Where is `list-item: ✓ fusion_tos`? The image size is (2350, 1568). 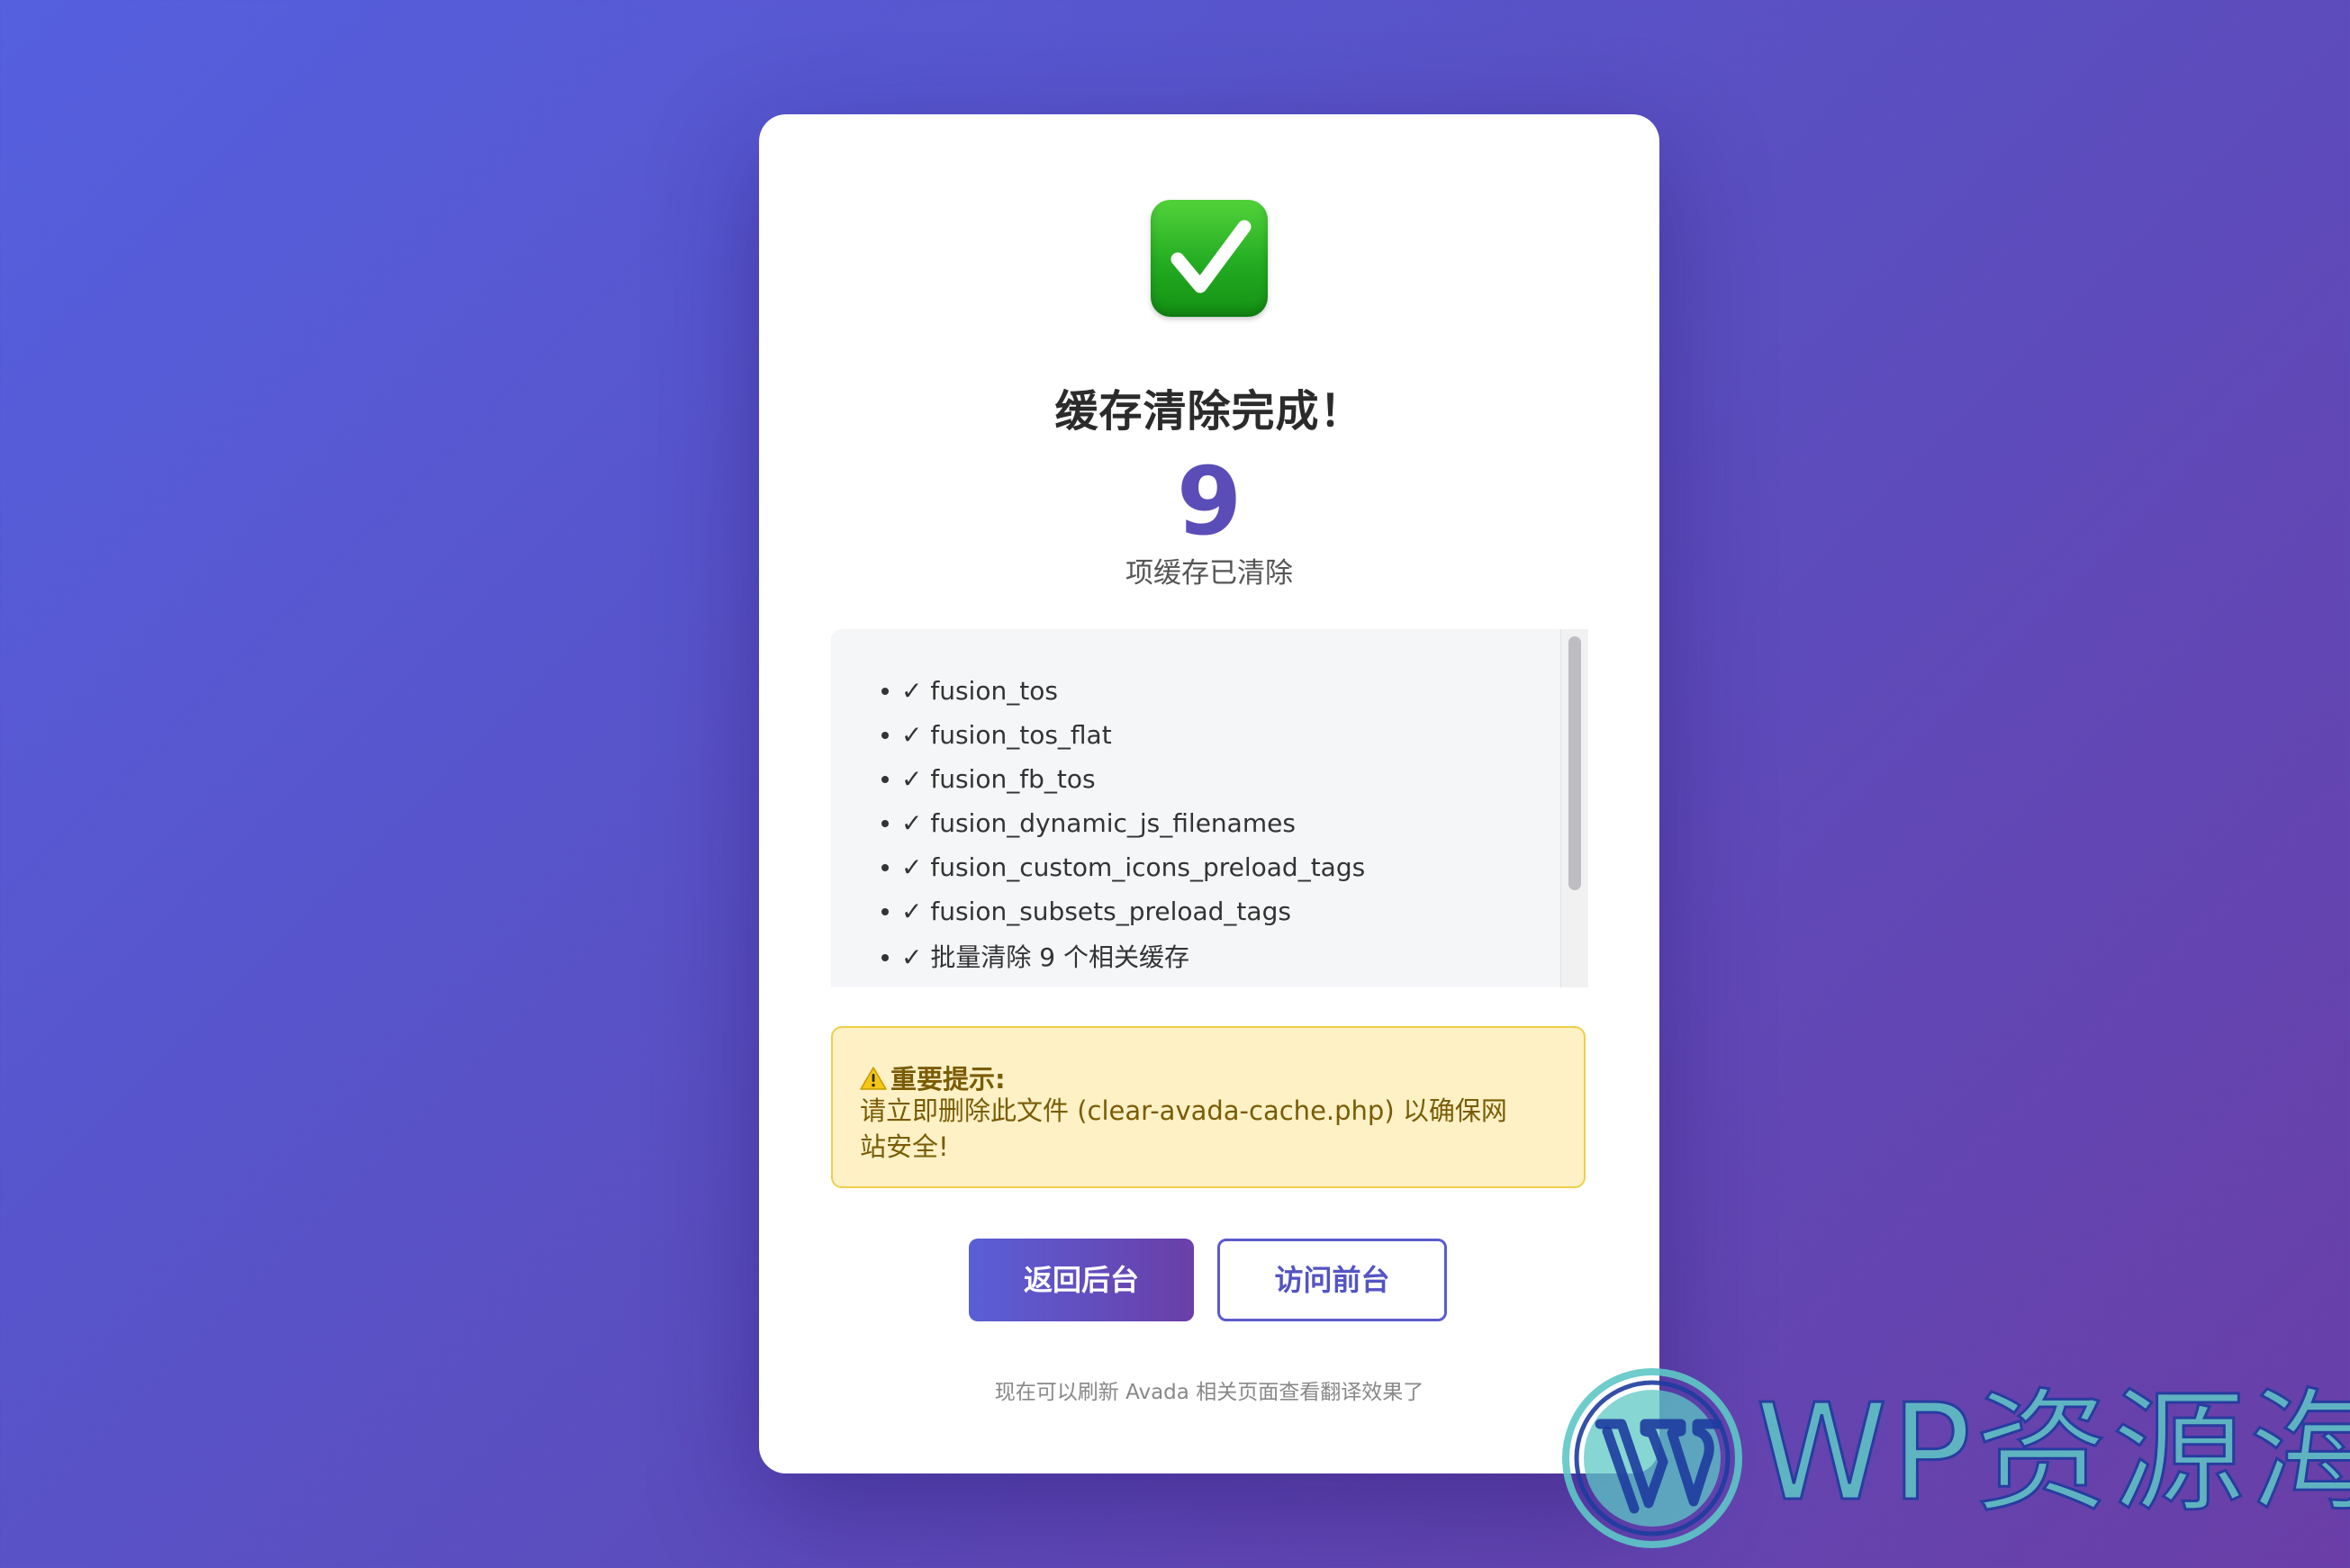
list-item: ✓ fusion_tos is located at coordinates (1209, 691).